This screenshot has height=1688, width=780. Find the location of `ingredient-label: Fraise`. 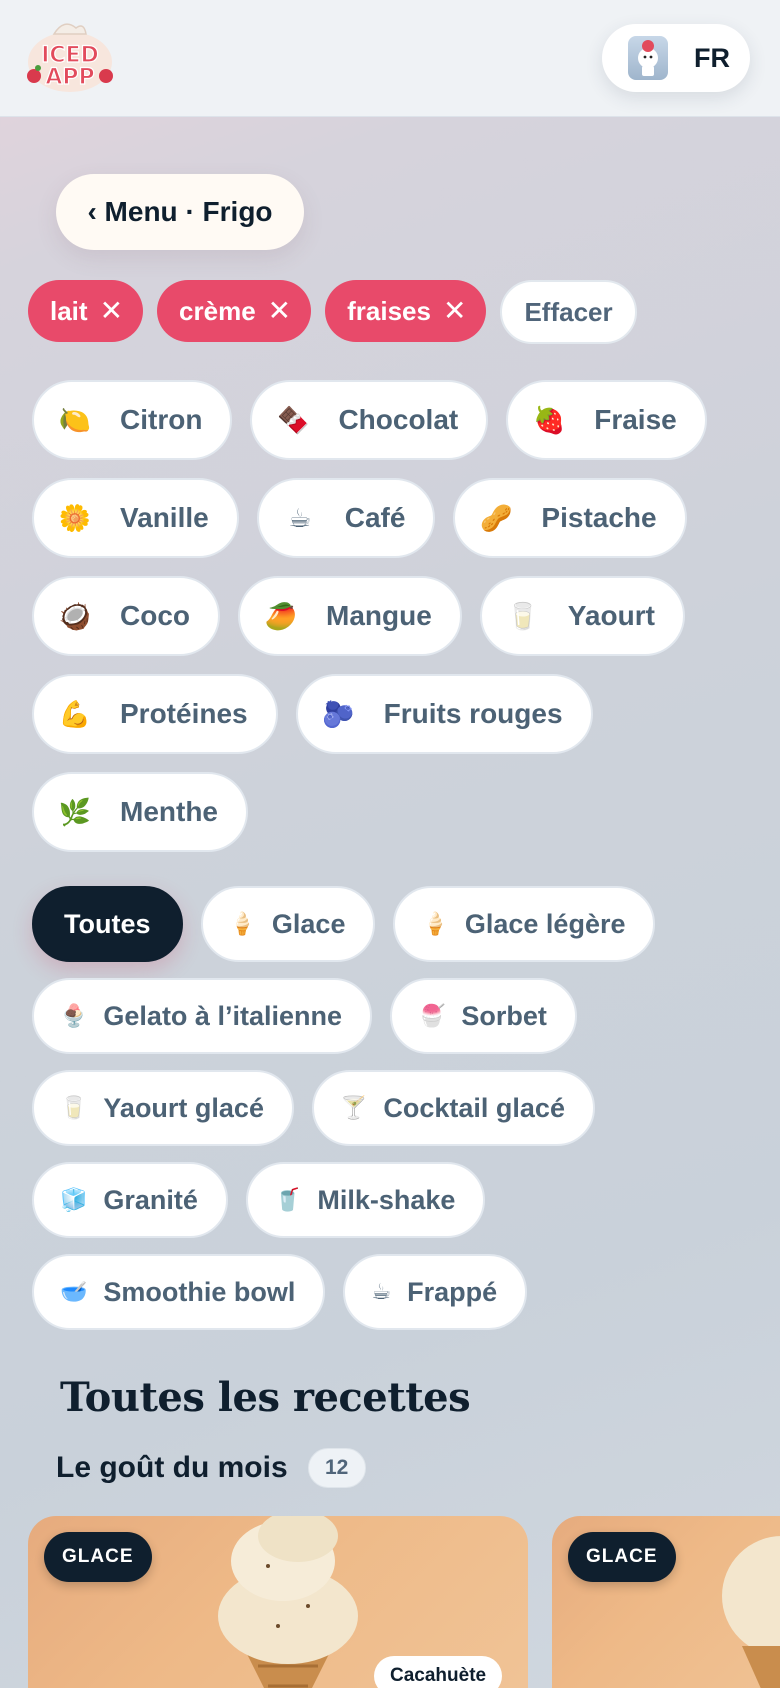

ingredient-label: Fraise is located at coordinates (635, 419).